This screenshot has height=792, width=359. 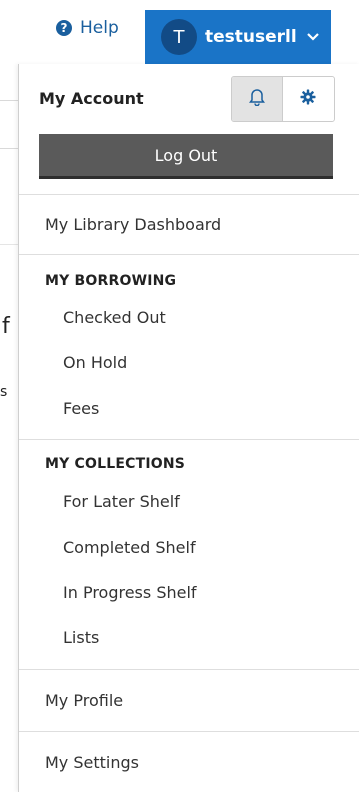 I want to click on gear-icon, so click(x=308, y=99).